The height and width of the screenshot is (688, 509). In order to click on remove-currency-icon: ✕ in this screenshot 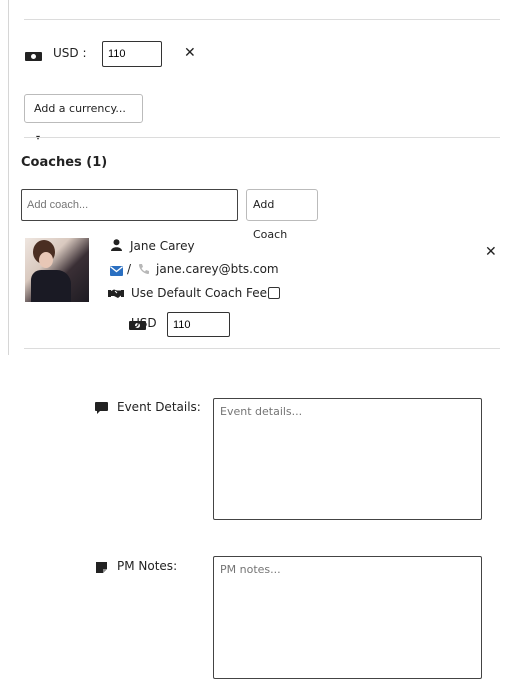, I will do `click(190, 53)`.